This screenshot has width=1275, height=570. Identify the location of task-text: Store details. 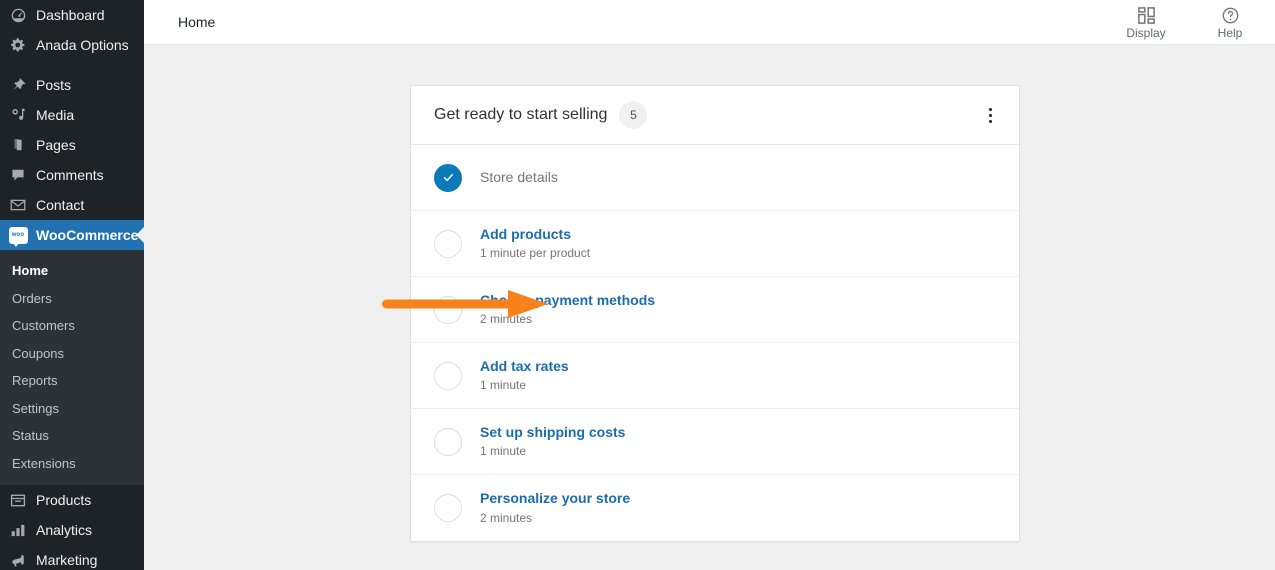
(519, 178).